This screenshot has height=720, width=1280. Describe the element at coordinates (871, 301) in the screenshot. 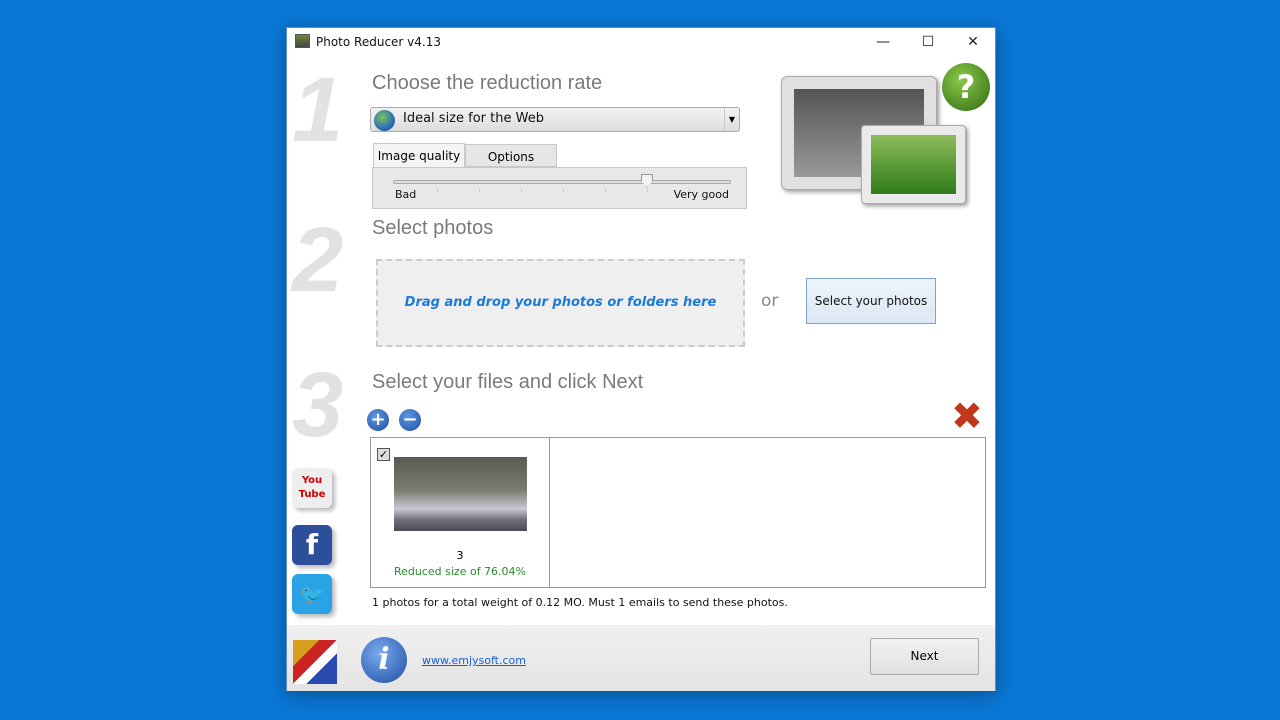

I see `select-photos-button: Select your photos` at that location.